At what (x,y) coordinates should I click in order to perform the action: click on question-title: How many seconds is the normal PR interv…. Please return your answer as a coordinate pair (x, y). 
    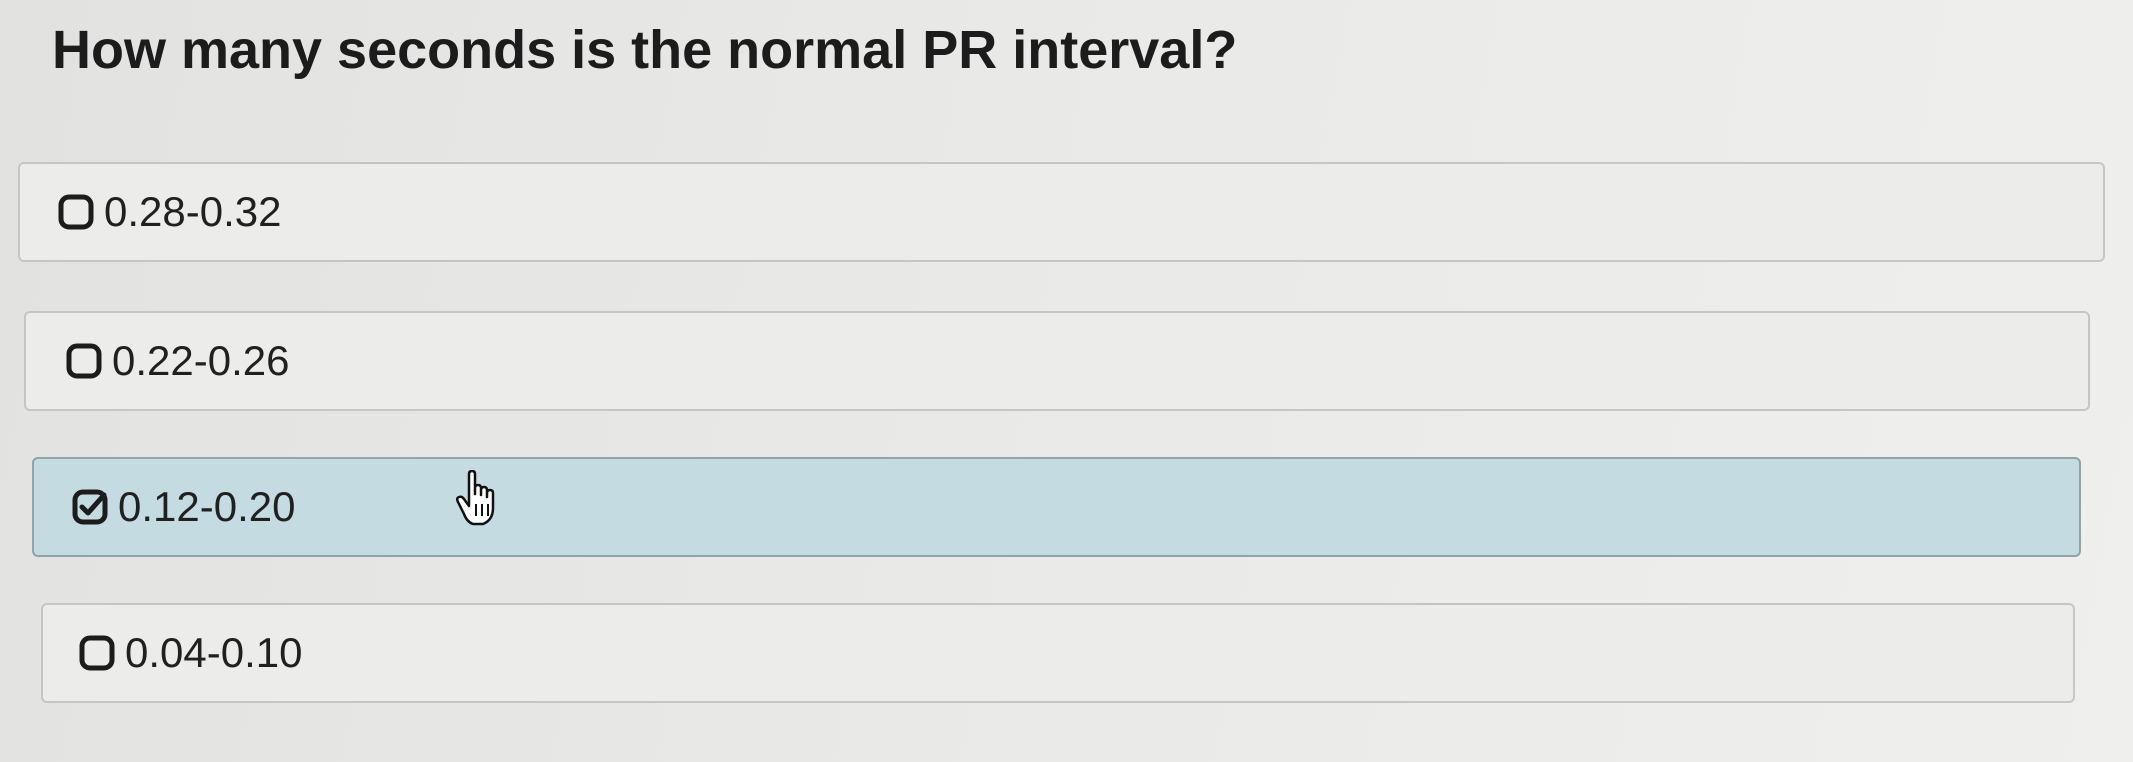
    Looking at the image, I should click on (645, 50).